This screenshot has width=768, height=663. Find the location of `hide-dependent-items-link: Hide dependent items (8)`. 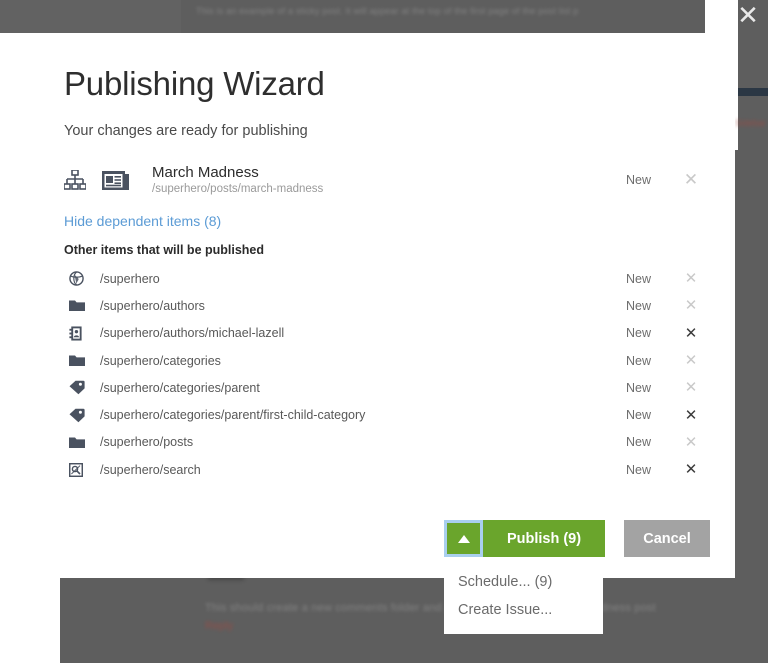

hide-dependent-items-link: Hide dependent items (8) is located at coordinates (142, 221).